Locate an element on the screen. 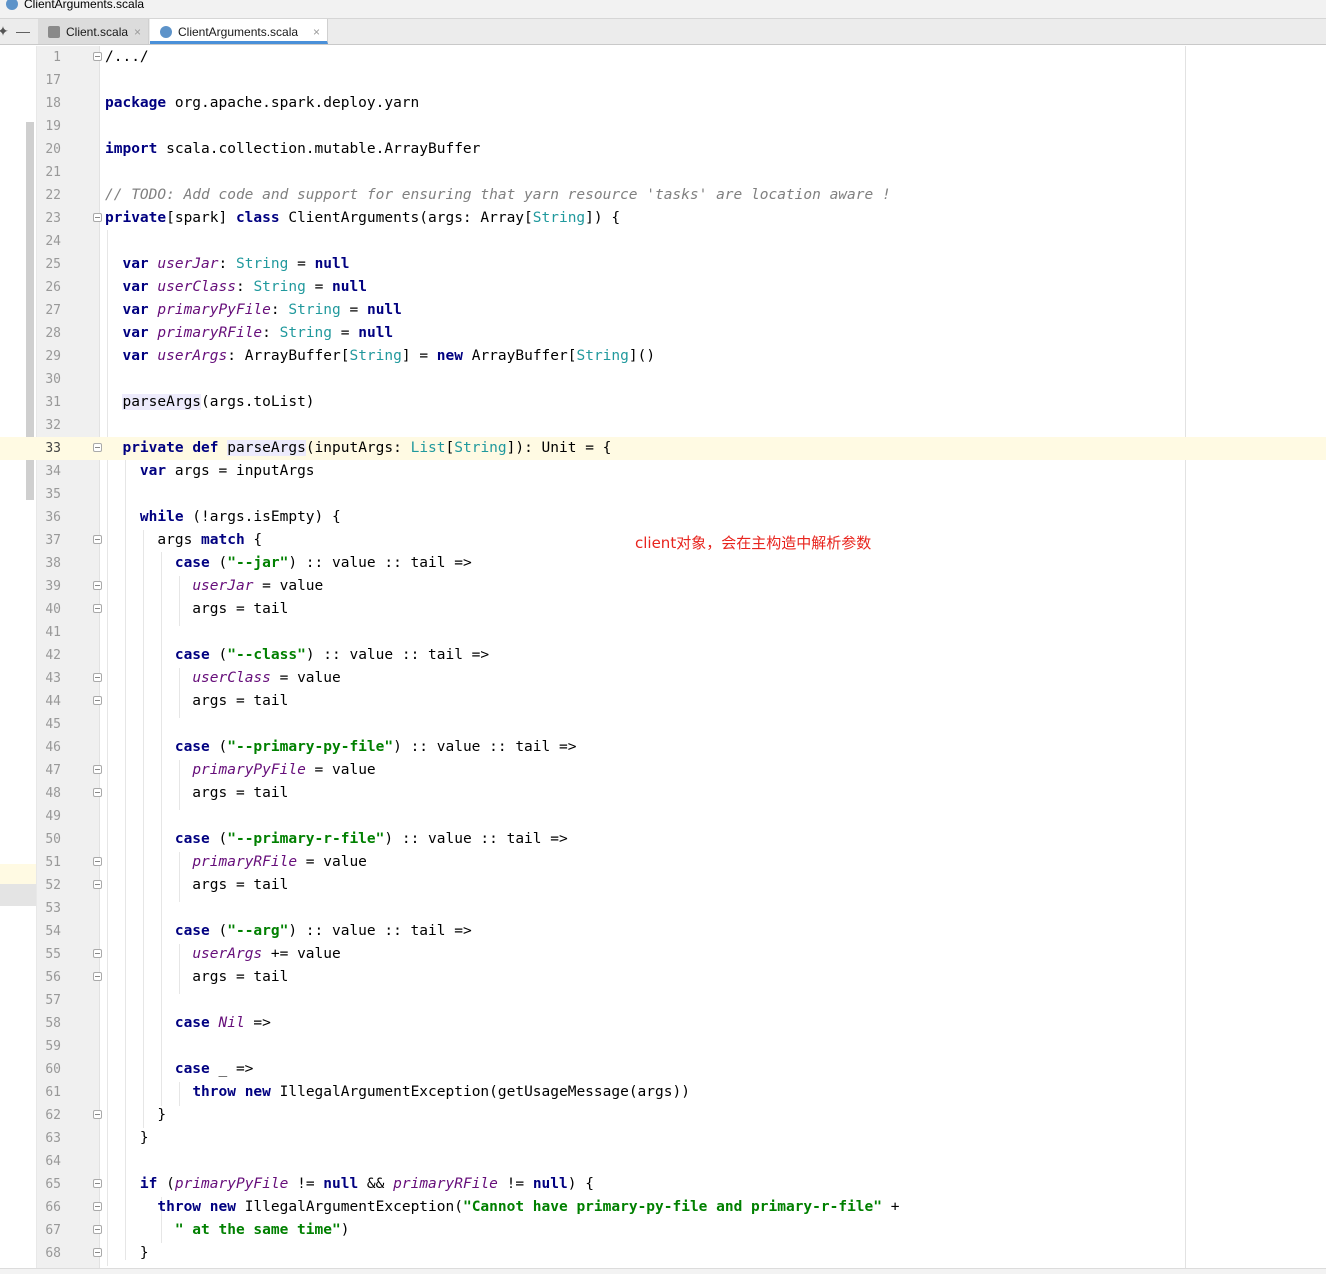 The image size is (1326, 1274). code-line: 28 var primaryRFile: String = null is located at coordinates (663, 333).